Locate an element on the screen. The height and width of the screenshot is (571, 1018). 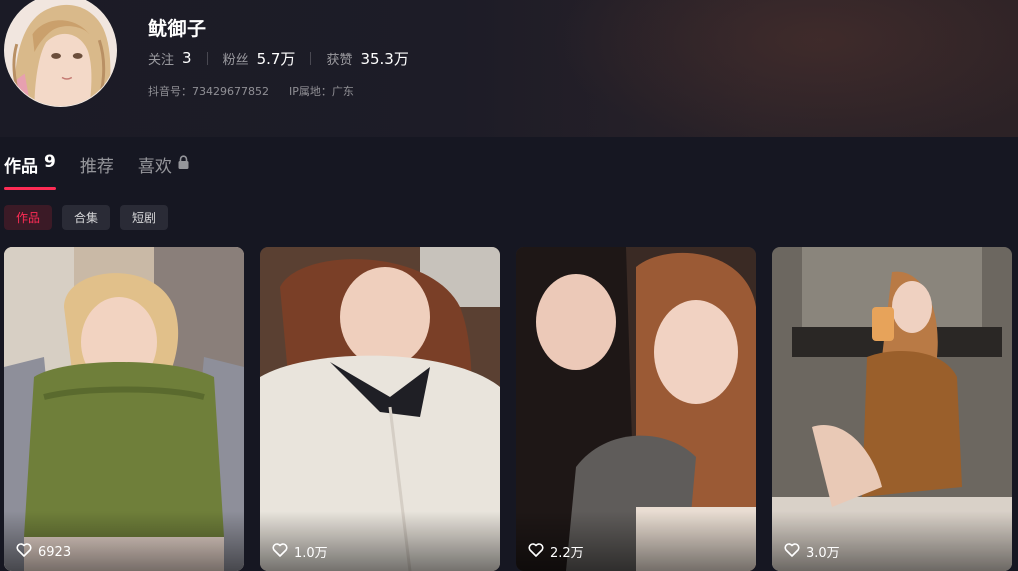
like-count: 6923 is located at coordinates (43, 552).